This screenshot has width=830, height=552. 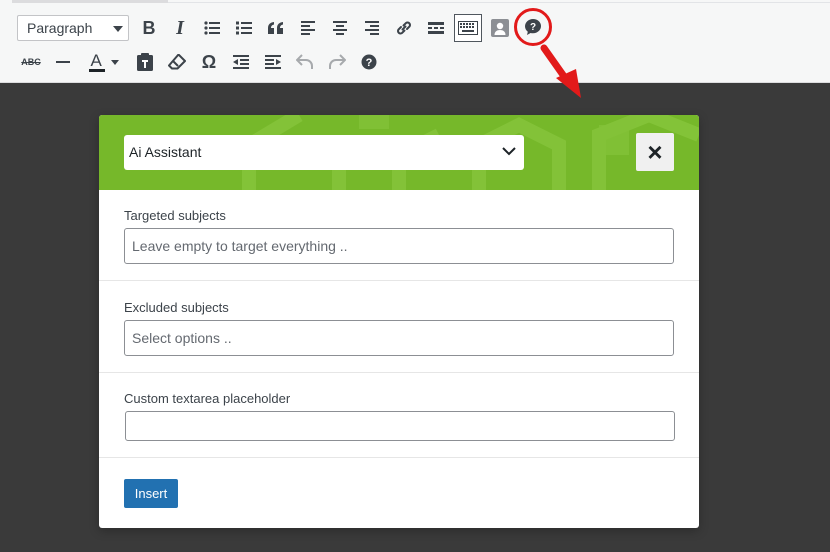 I want to click on excluded-subjects-section: Excluded subjects, so click(x=399, y=327).